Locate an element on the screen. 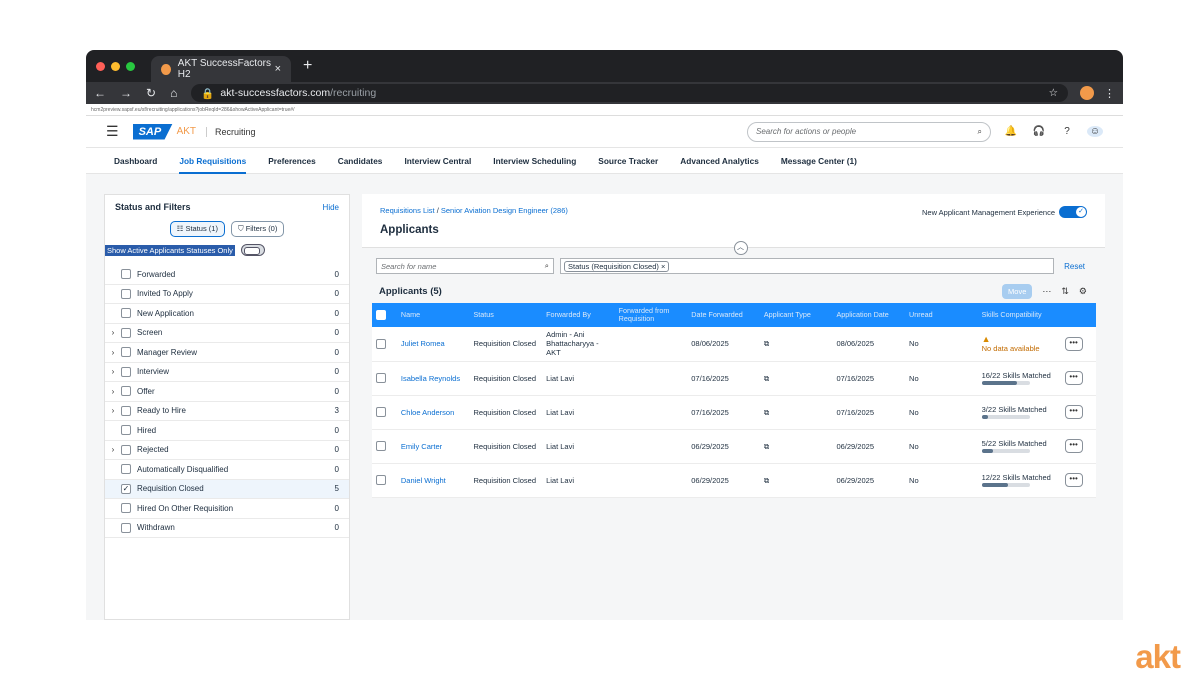 The image size is (1189, 685). status-list-item: Forwarded 0 is located at coordinates (227, 275).